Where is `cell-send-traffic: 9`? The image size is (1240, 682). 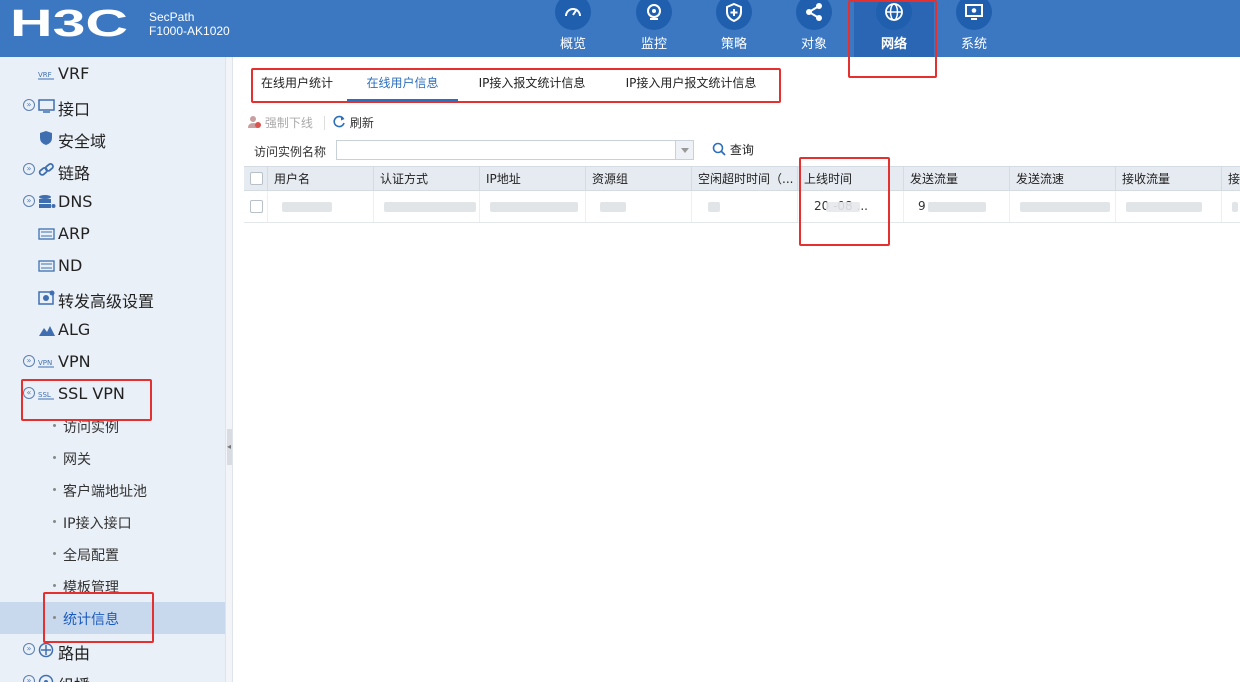
cell-send-traffic: 9 is located at coordinates (957, 206).